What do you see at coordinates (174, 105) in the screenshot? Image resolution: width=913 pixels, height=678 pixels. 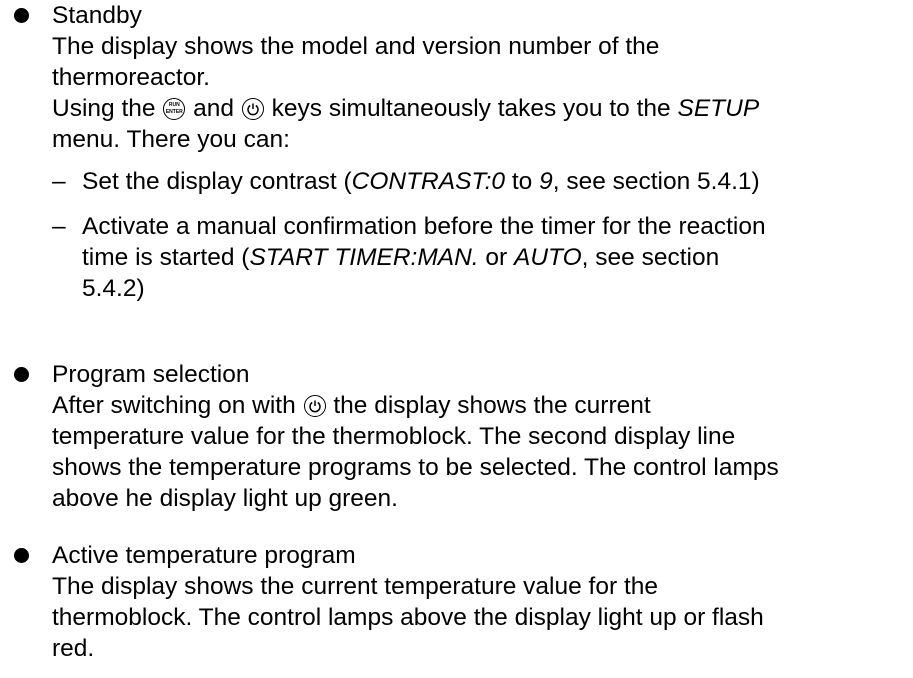 I see `key-label: RUN` at bounding box center [174, 105].